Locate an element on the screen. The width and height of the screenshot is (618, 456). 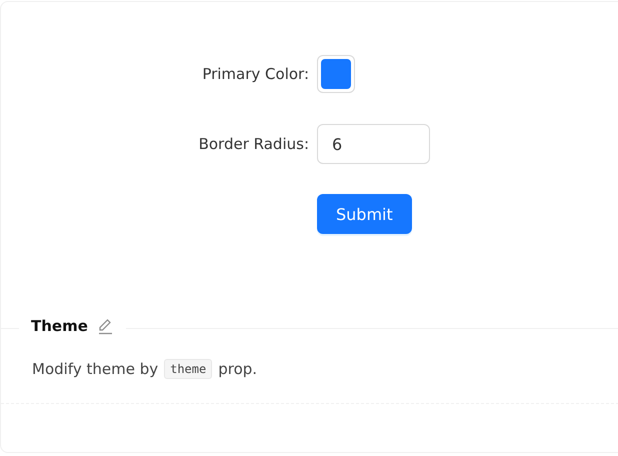
inline-code: theme is located at coordinates (188, 369).